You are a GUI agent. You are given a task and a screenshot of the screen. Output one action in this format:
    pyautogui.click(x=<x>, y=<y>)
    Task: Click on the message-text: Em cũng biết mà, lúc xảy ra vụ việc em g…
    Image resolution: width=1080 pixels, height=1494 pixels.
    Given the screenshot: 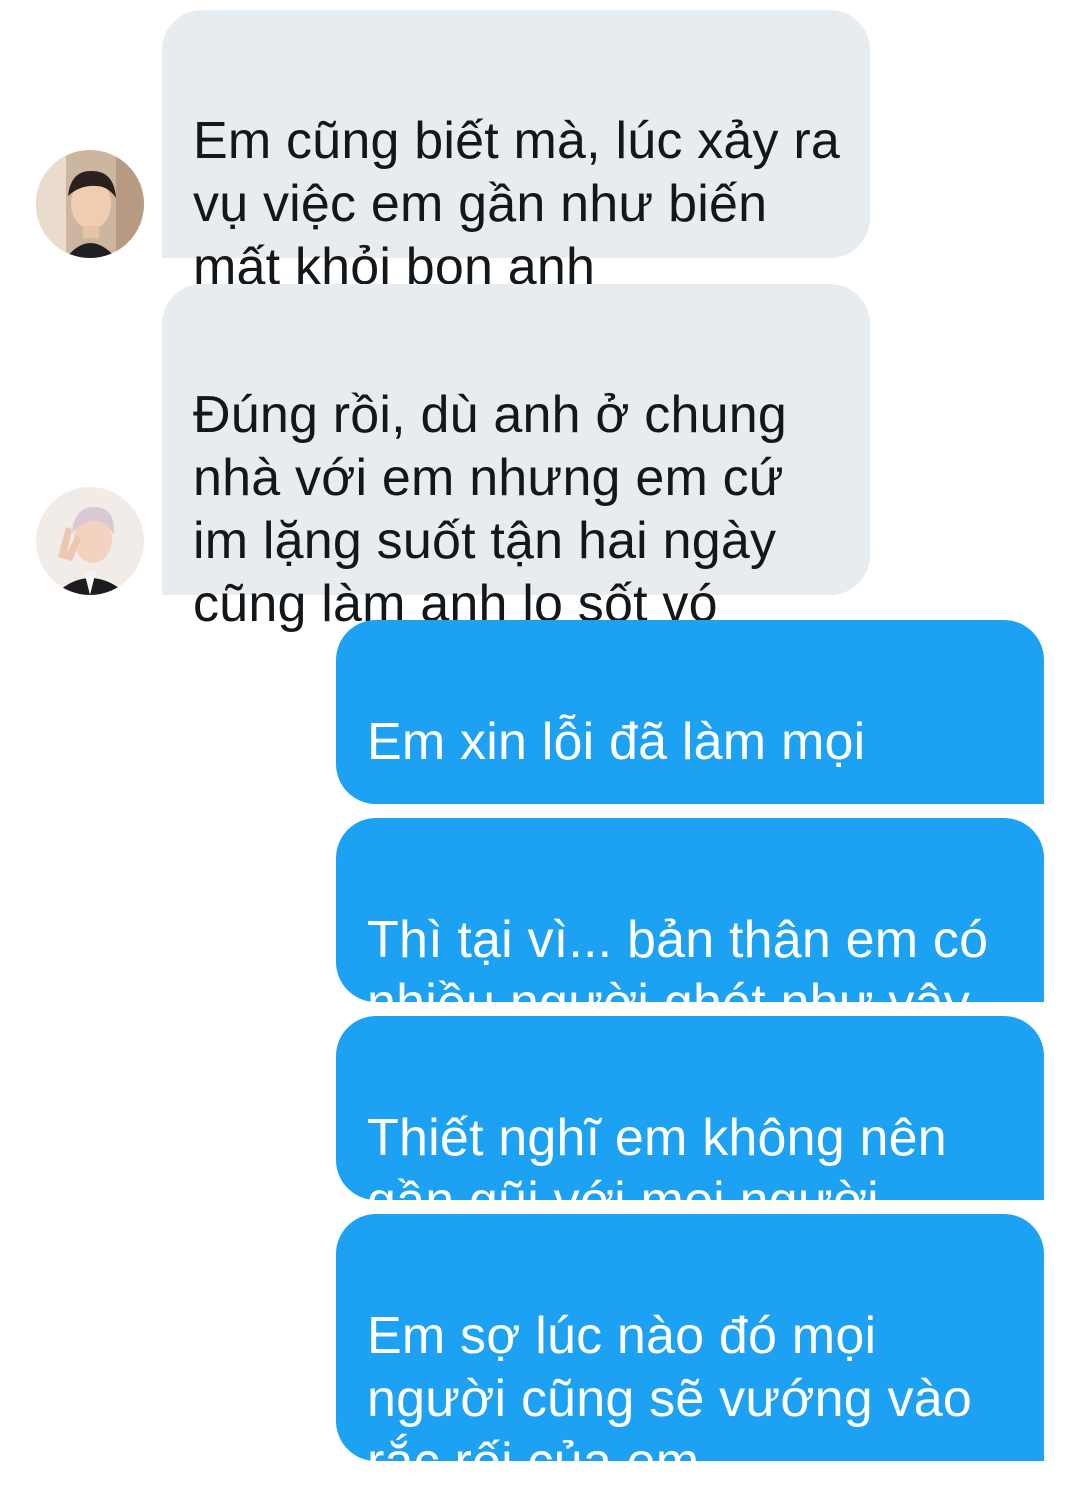 What is the action you would take?
    pyautogui.click(x=516, y=204)
    